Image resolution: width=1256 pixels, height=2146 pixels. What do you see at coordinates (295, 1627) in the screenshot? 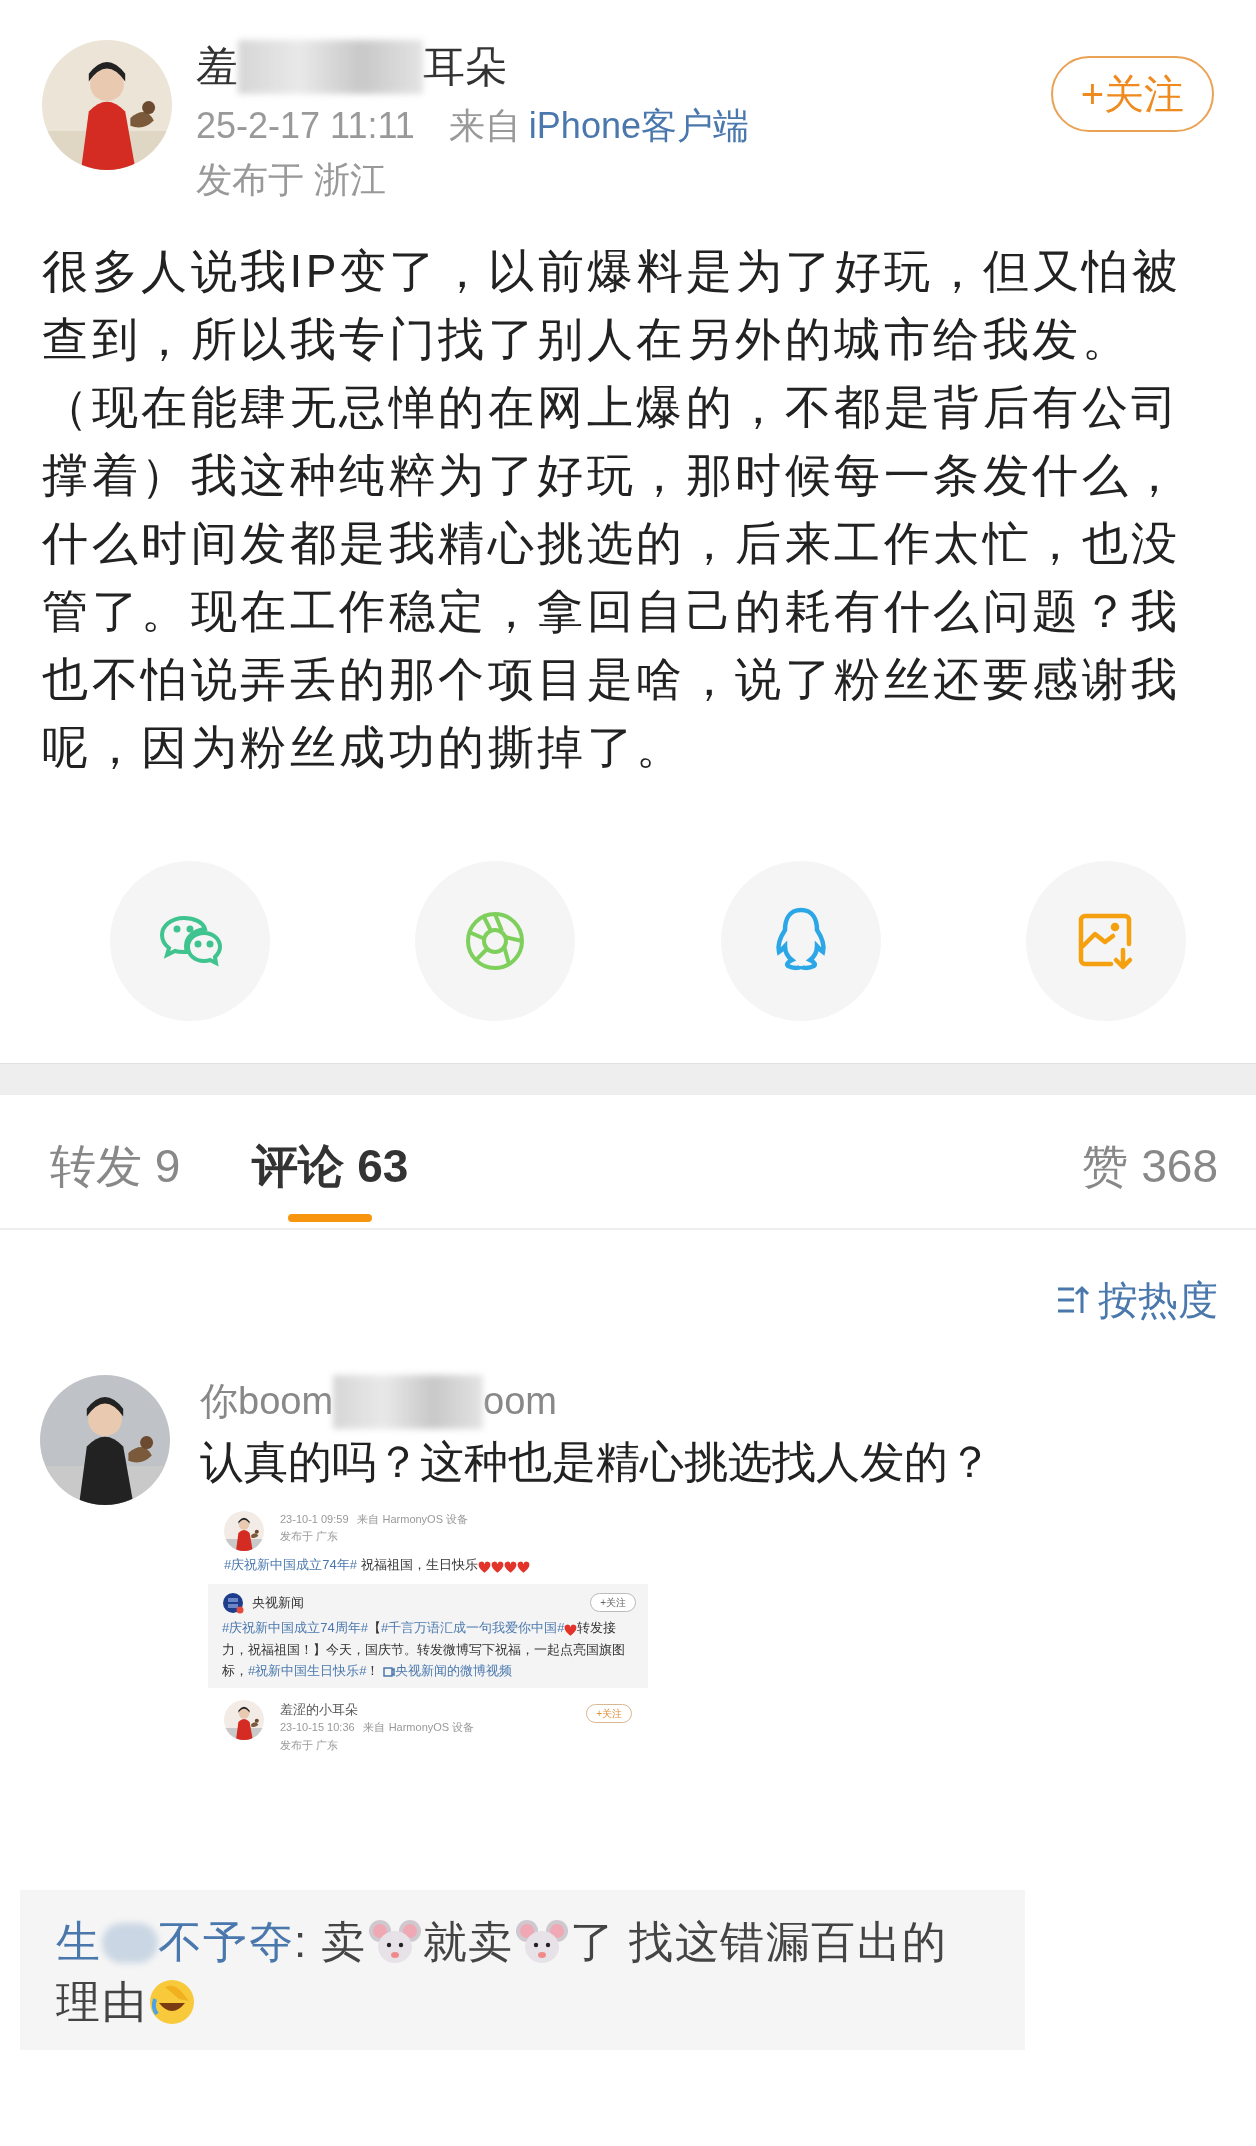
I see `hashtag-link: #庆祝新中国成立74周年#` at bounding box center [295, 1627].